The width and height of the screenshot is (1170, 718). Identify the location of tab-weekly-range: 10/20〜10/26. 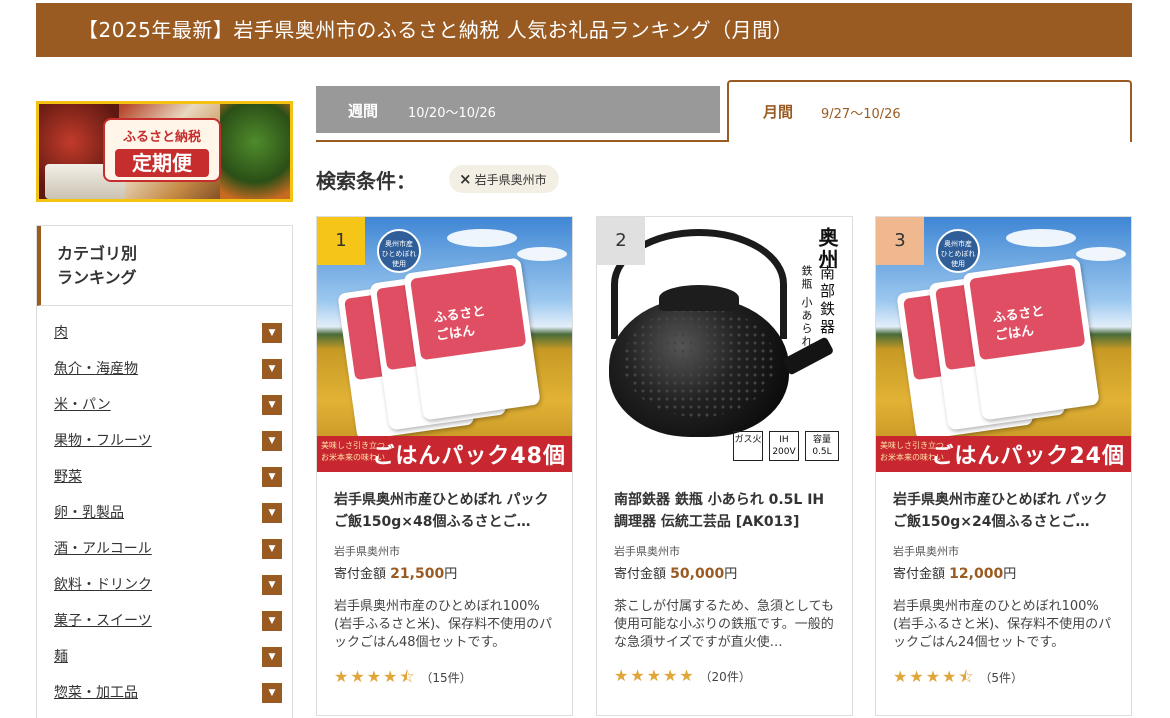
(452, 113).